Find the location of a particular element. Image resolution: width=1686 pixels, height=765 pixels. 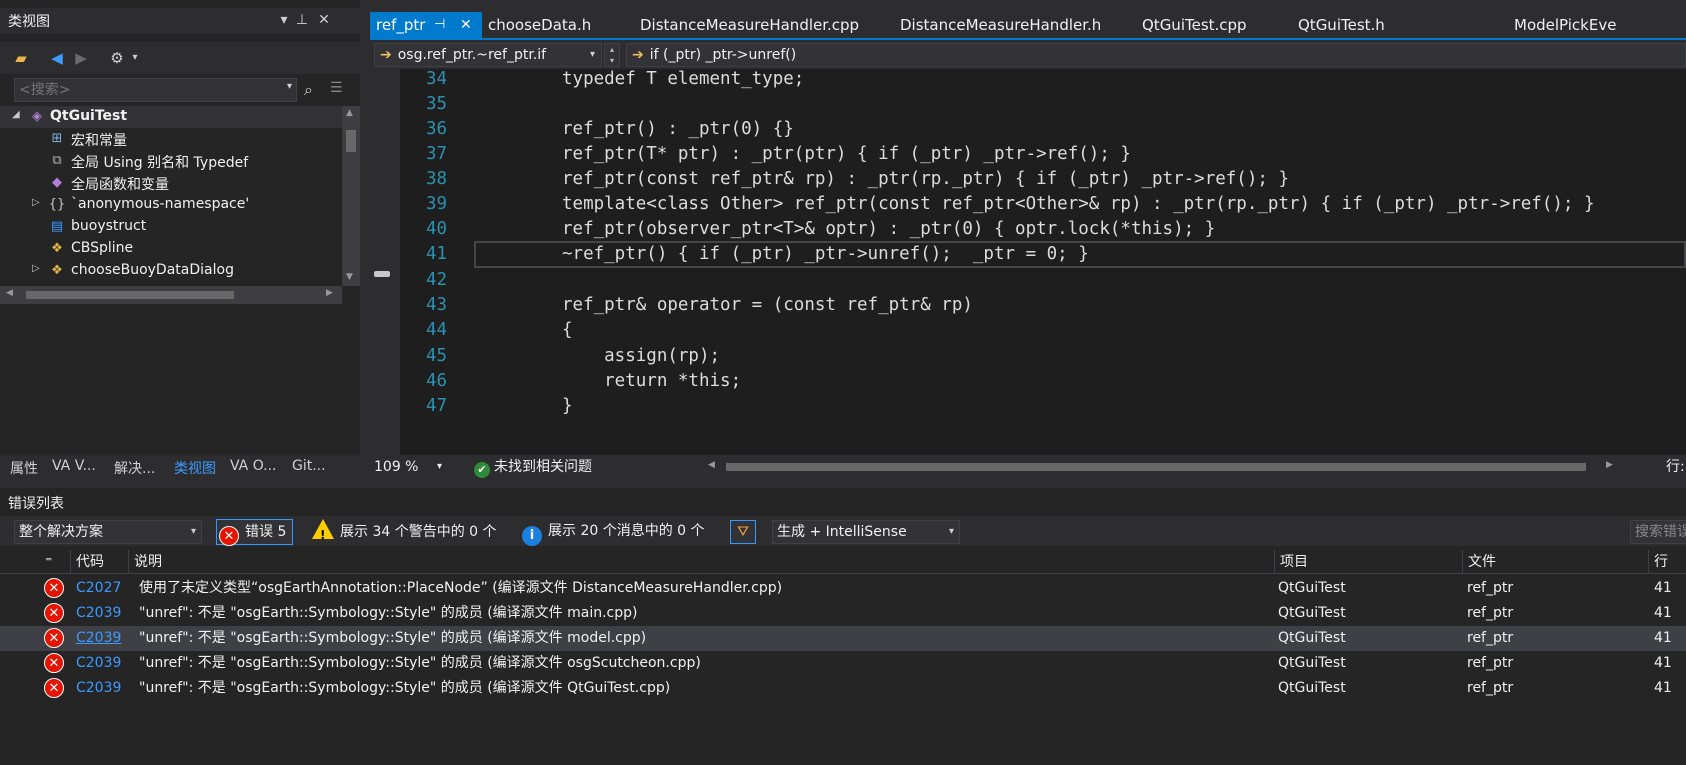

list-options-icon: ☰ is located at coordinates (341, 91).